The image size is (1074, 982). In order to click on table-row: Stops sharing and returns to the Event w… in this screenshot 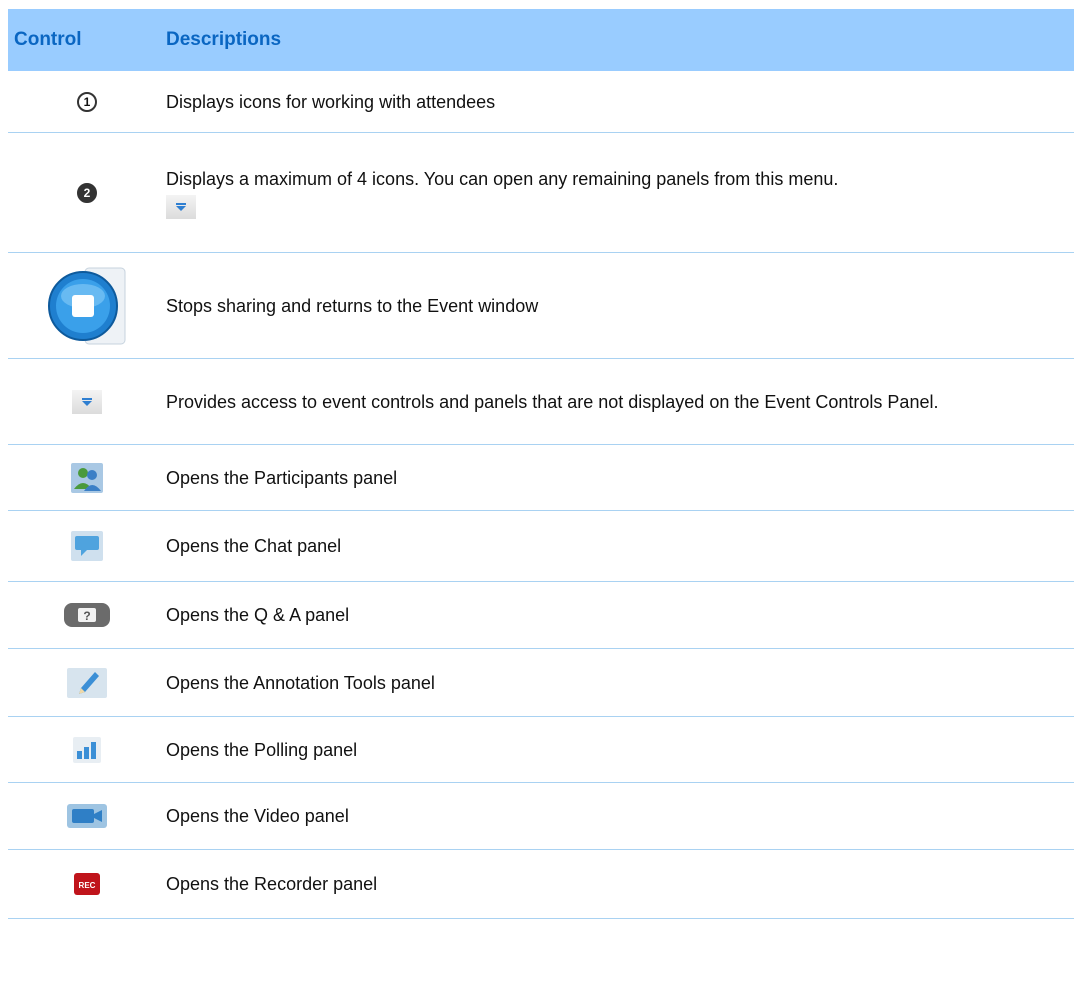, I will do `click(541, 306)`.